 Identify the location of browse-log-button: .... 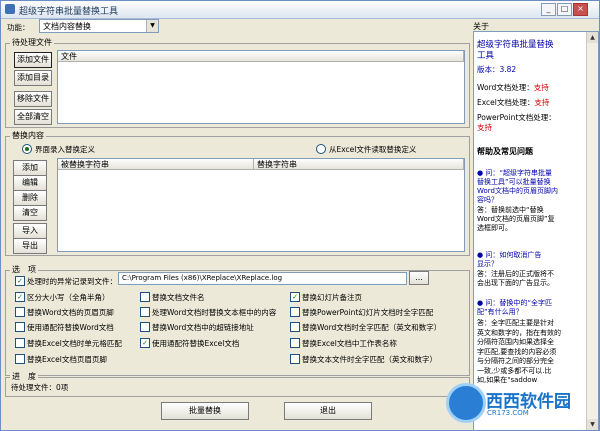
(419, 278).